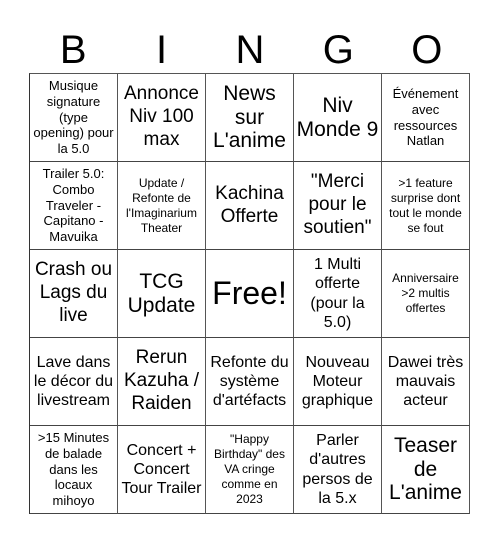  I want to click on bingo-header: B I N G O, so click(250, 50).